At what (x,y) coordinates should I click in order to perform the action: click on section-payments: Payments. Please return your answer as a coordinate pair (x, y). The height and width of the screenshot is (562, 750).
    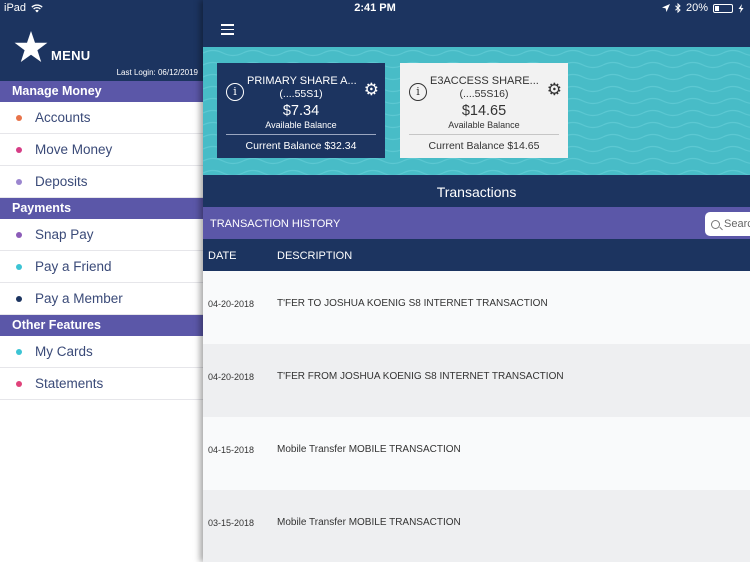
    Looking at the image, I should click on (101, 208).